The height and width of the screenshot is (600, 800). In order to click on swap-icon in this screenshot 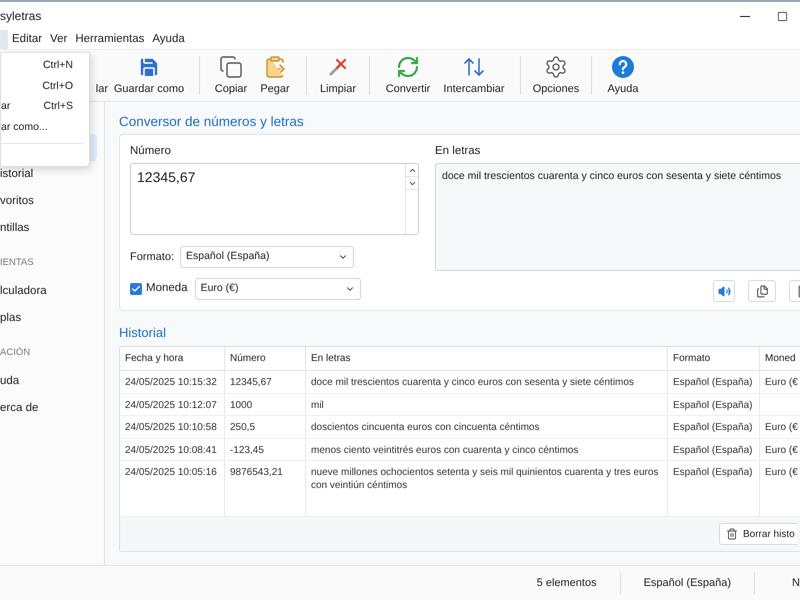, I will do `click(474, 67)`.